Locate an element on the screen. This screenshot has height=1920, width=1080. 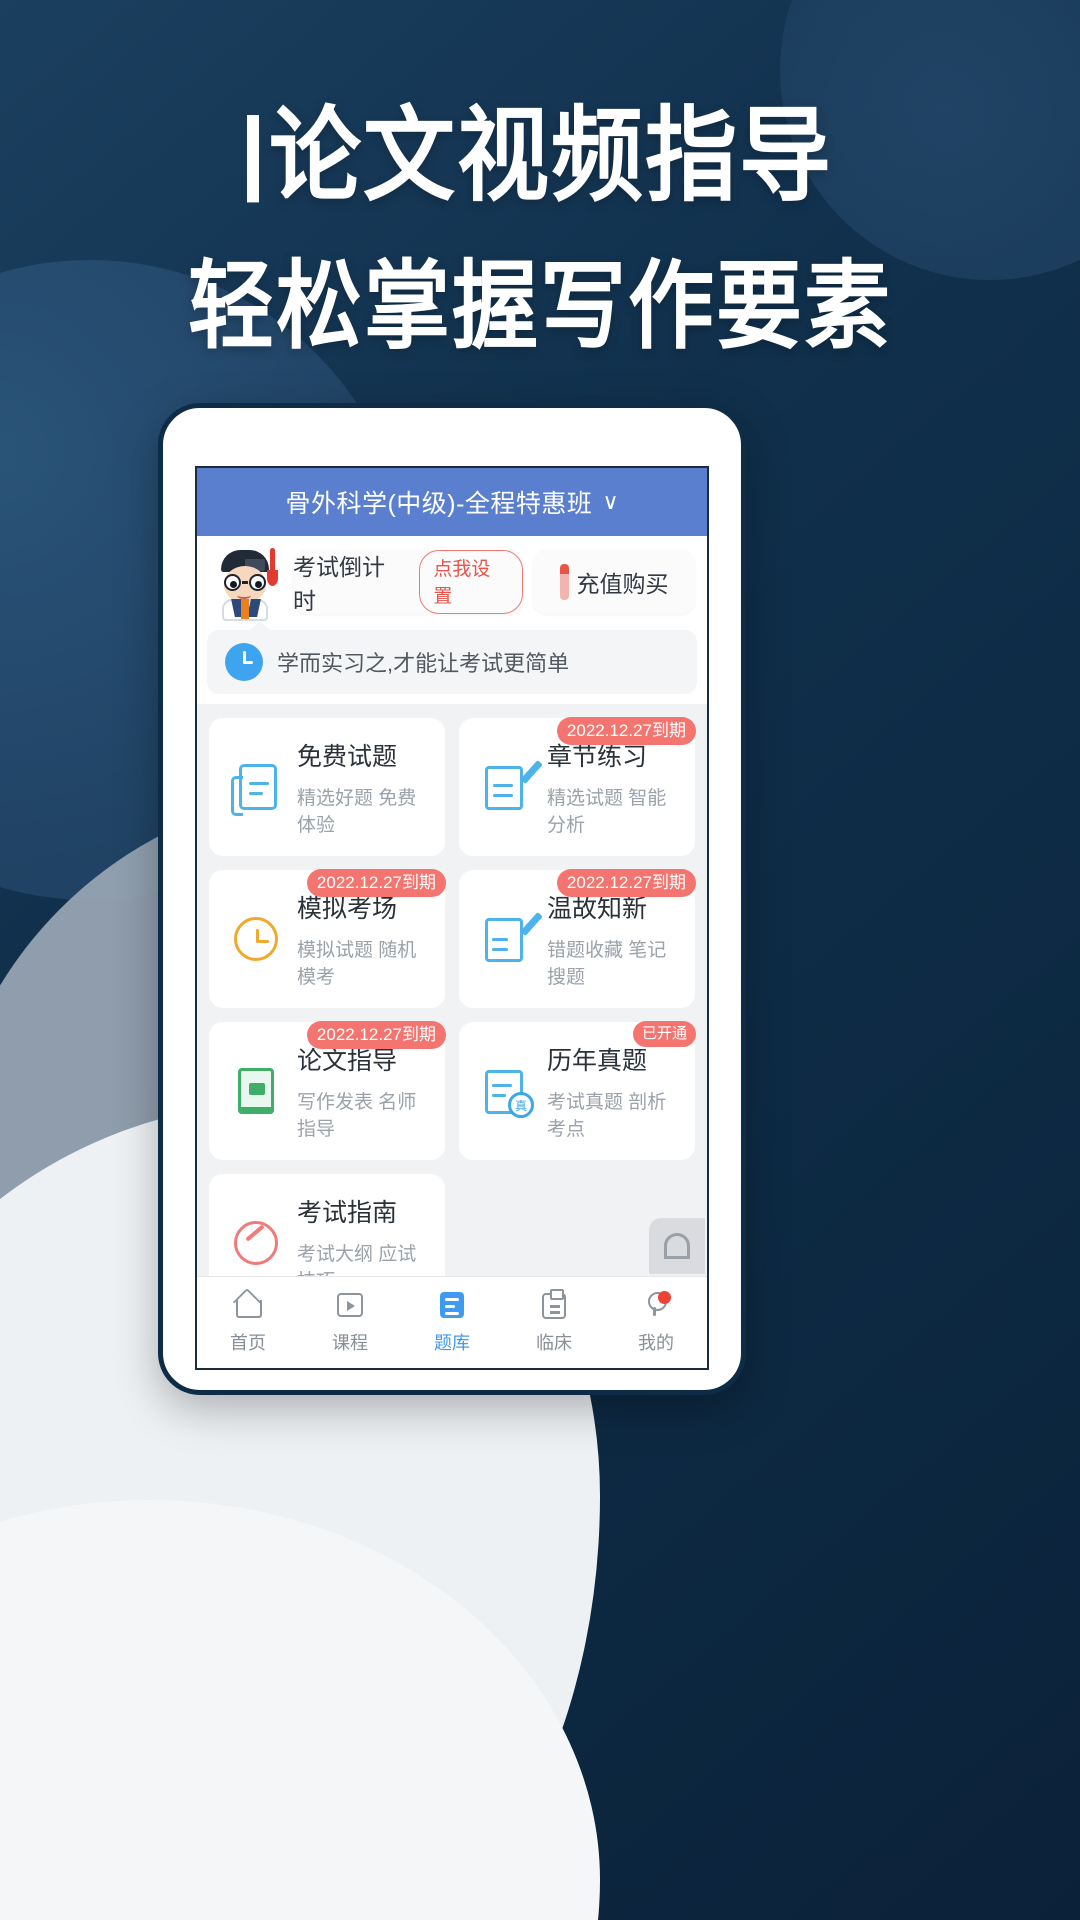
card-subtitle: 精选好题 免费体验 is located at coordinates (357, 812).